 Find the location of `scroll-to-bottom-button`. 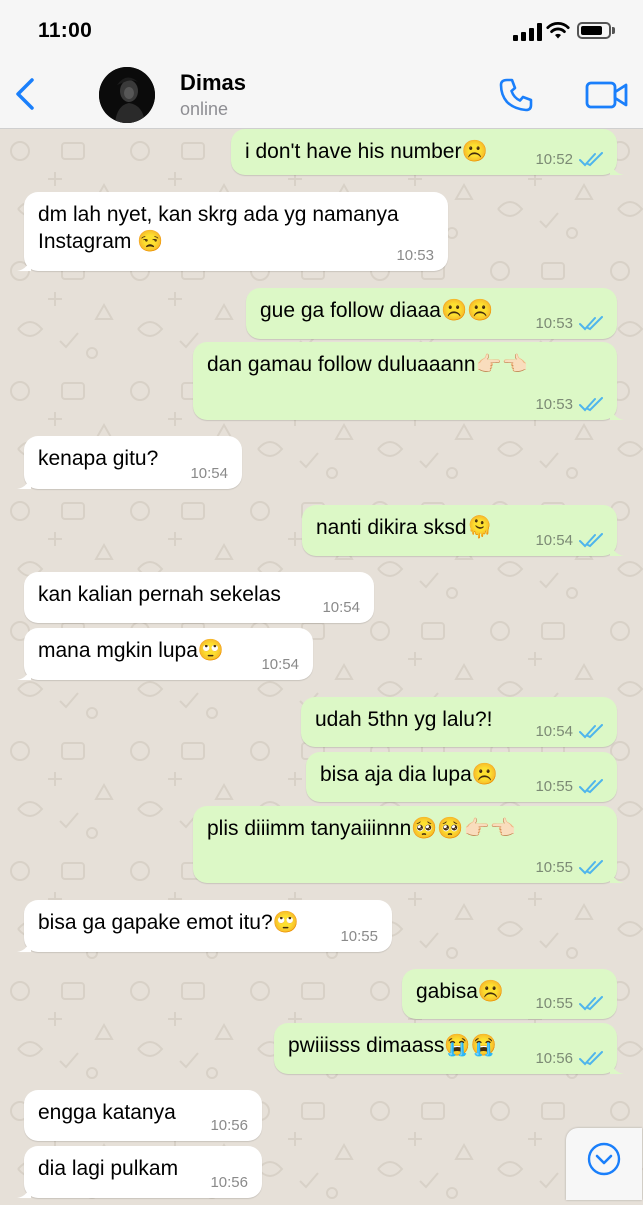

scroll-to-bottom-button is located at coordinates (604, 1164).